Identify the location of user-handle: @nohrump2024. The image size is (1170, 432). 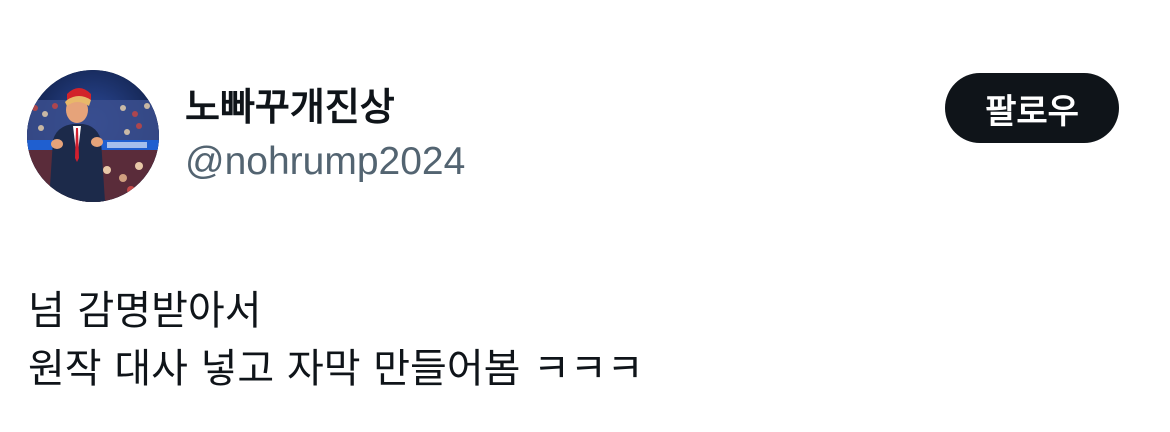
(325, 162).